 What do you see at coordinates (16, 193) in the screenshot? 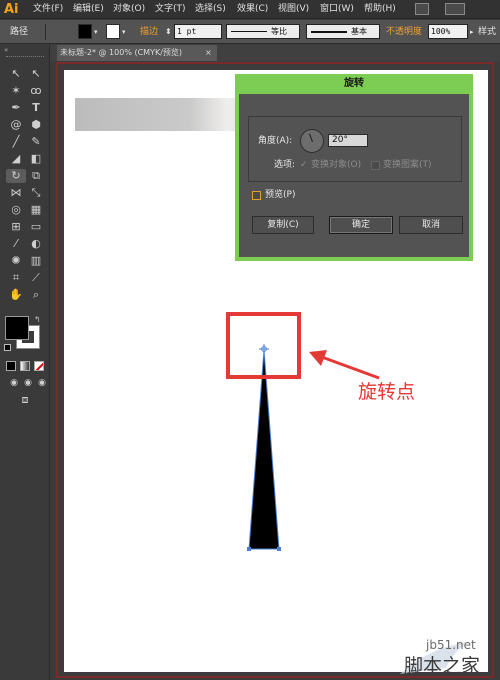
I see `width-tool-icon: ⋈` at bounding box center [16, 193].